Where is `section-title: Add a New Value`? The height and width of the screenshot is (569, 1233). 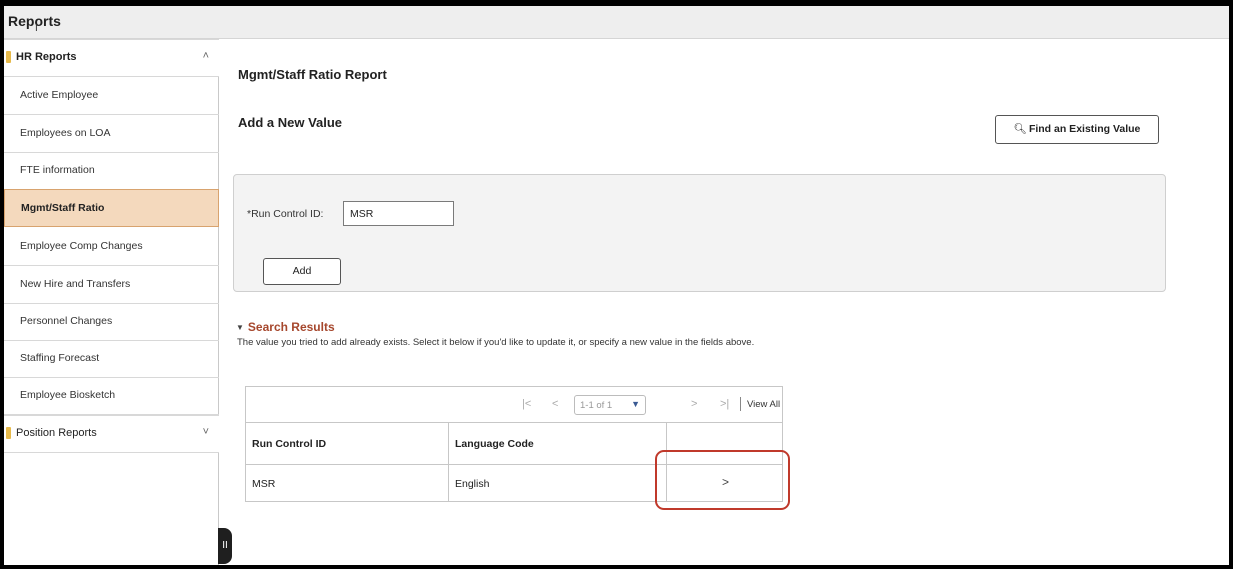 section-title: Add a New Value is located at coordinates (290, 122).